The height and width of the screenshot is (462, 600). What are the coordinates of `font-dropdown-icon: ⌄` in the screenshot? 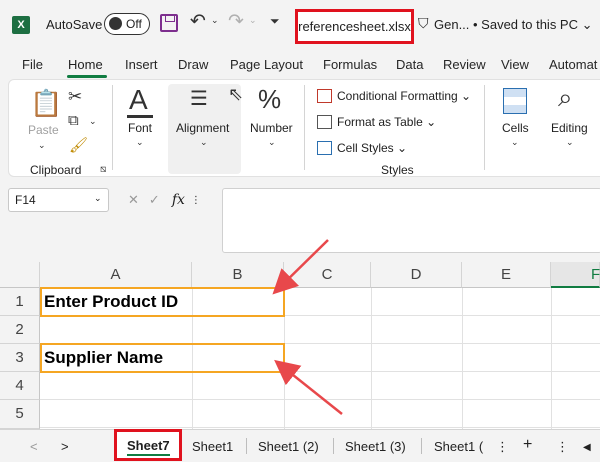 It's located at (140, 142).